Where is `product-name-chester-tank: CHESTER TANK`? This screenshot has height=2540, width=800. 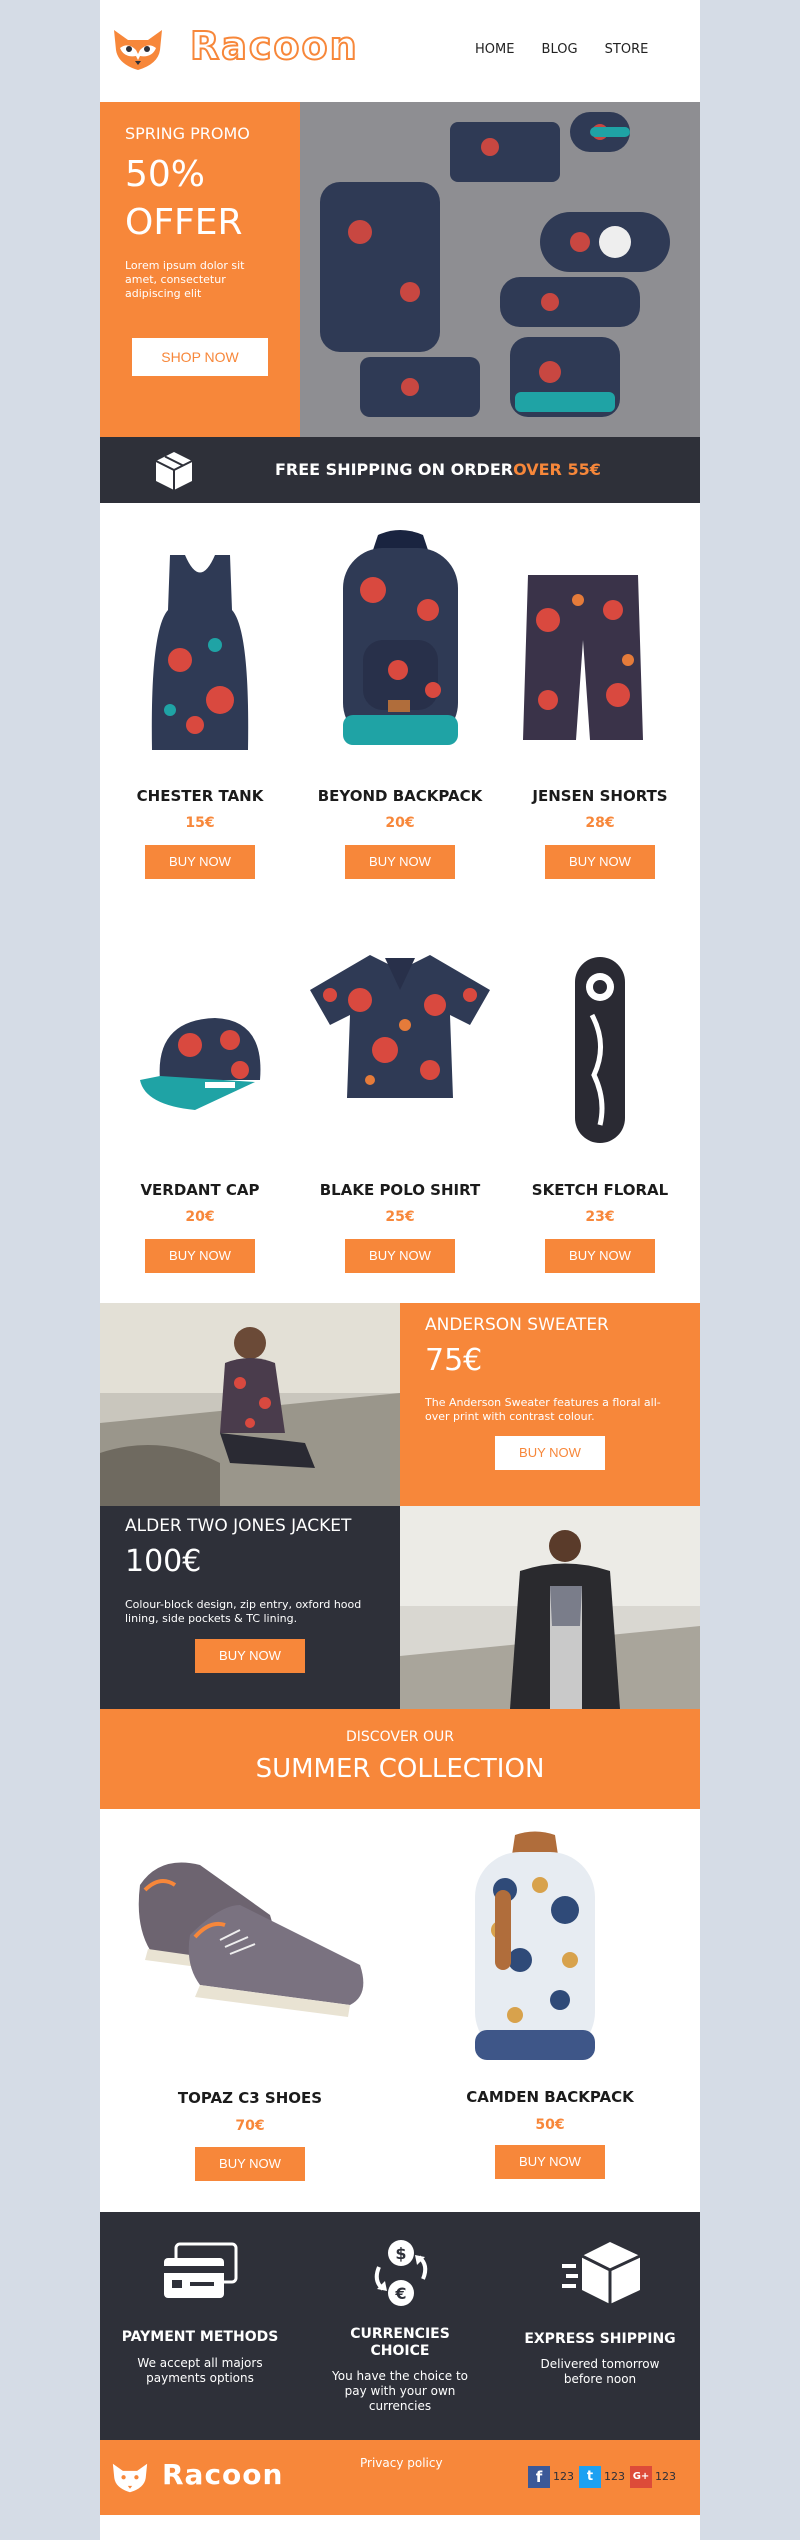
product-name-chester-tank: CHESTER TANK is located at coordinates (200, 796).